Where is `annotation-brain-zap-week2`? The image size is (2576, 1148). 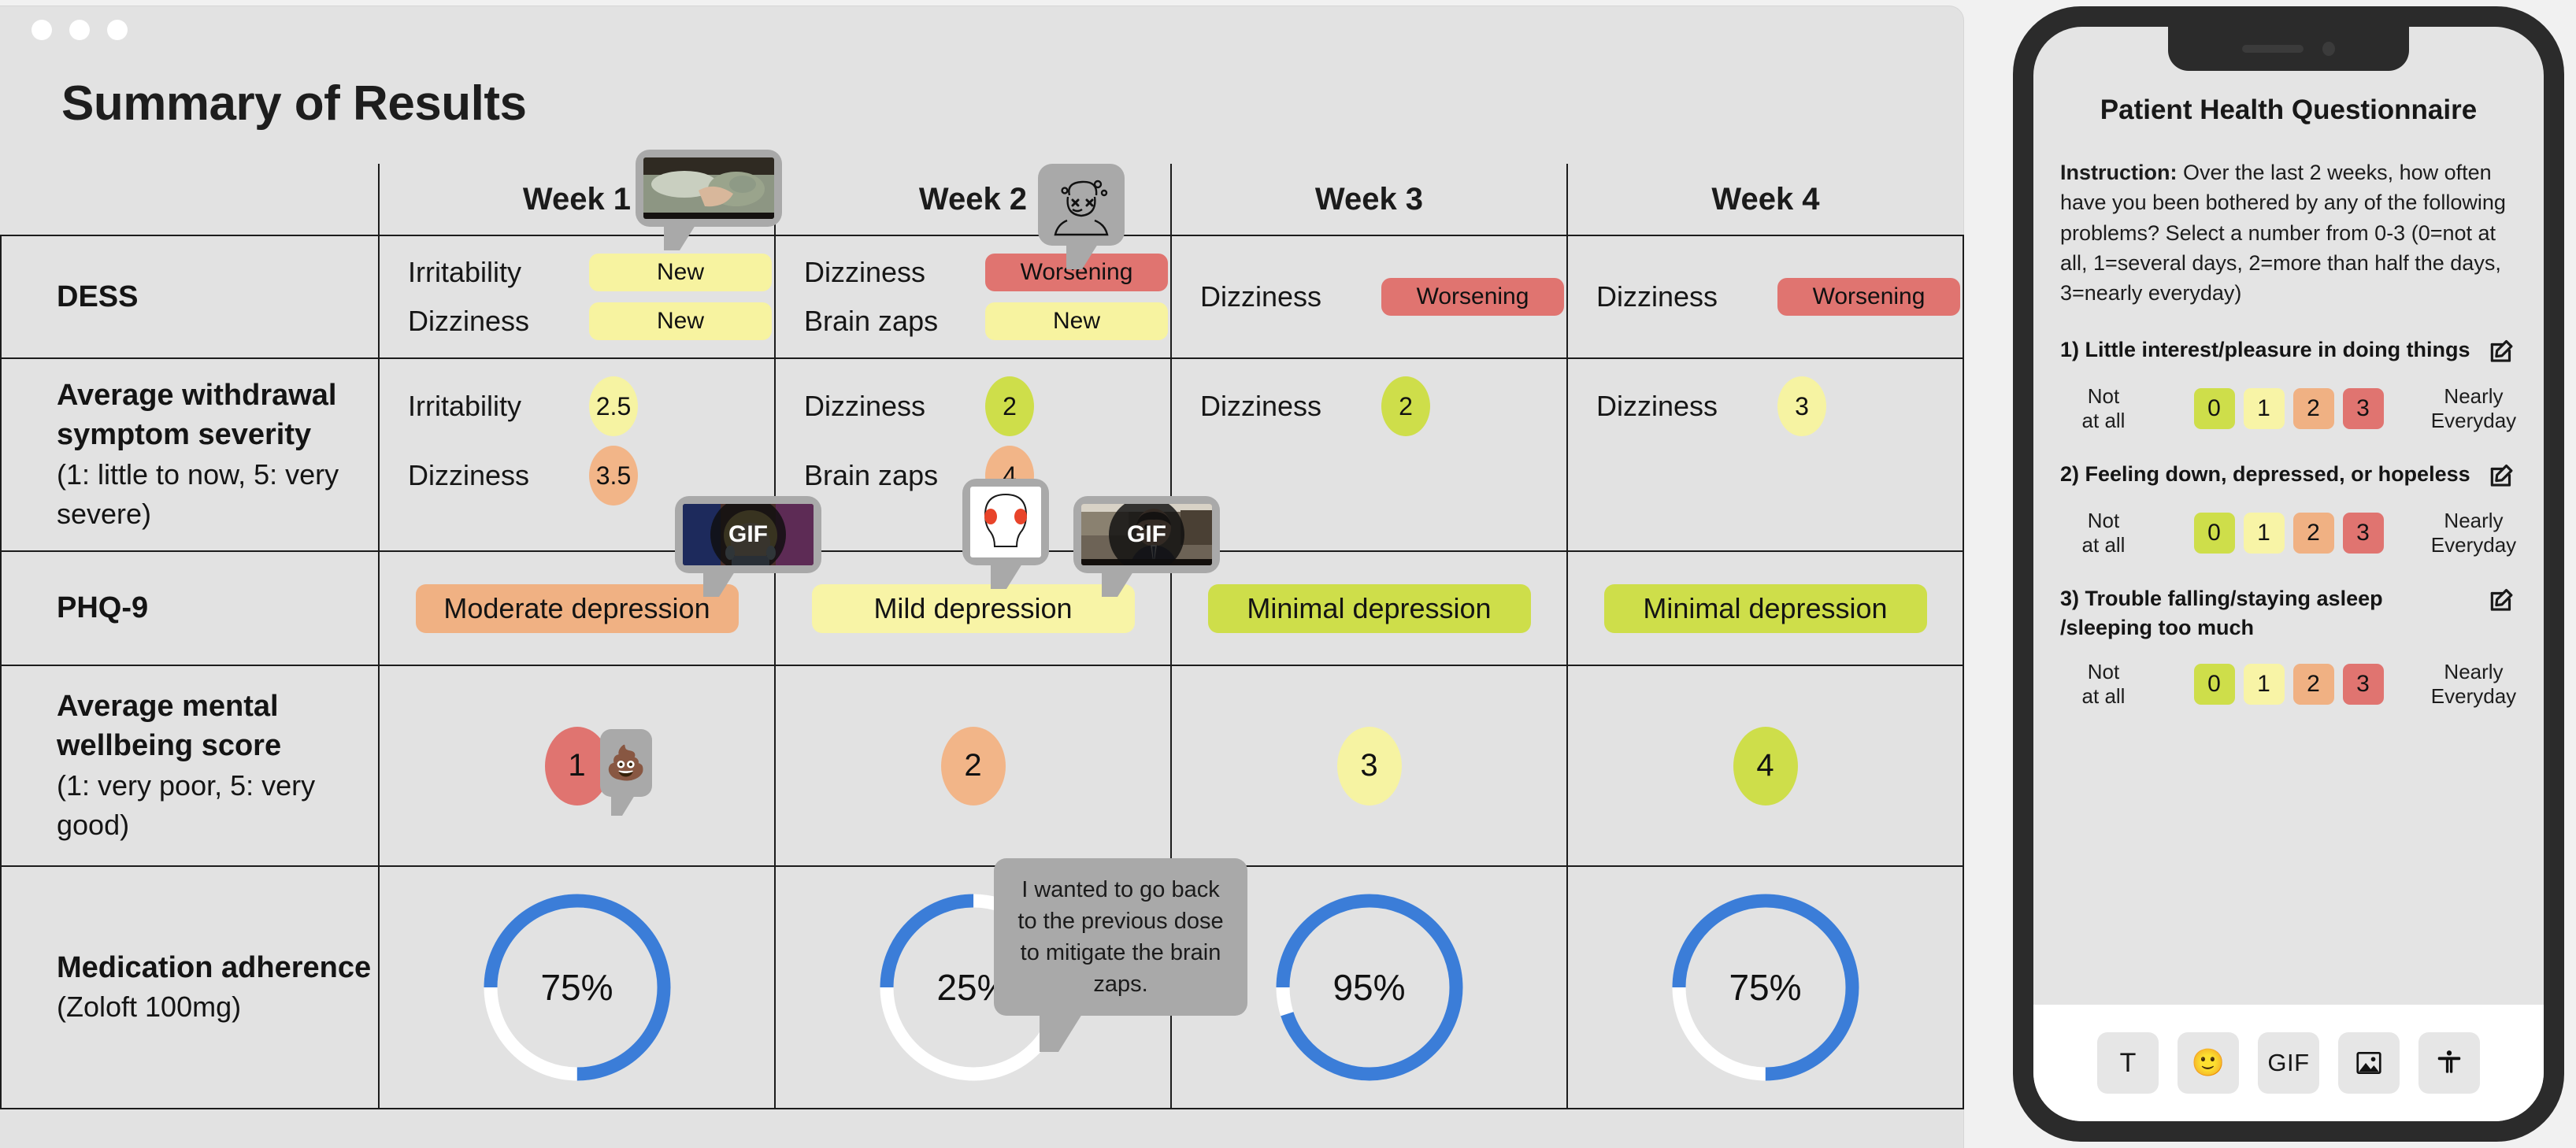
annotation-brain-zap-week2 is located at coordinates (1005, 534).